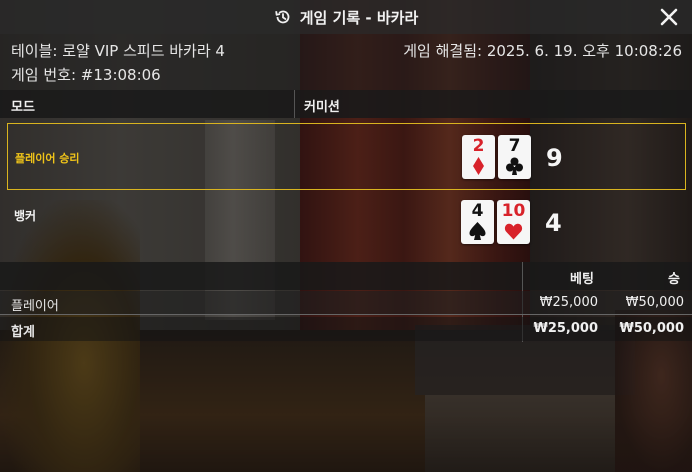 The image size is (692, 472). I want to click on commission-header: 커미션, so click(322, 107).